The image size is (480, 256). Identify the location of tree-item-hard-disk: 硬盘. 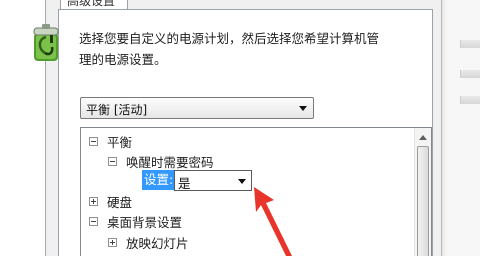
(110, 201).